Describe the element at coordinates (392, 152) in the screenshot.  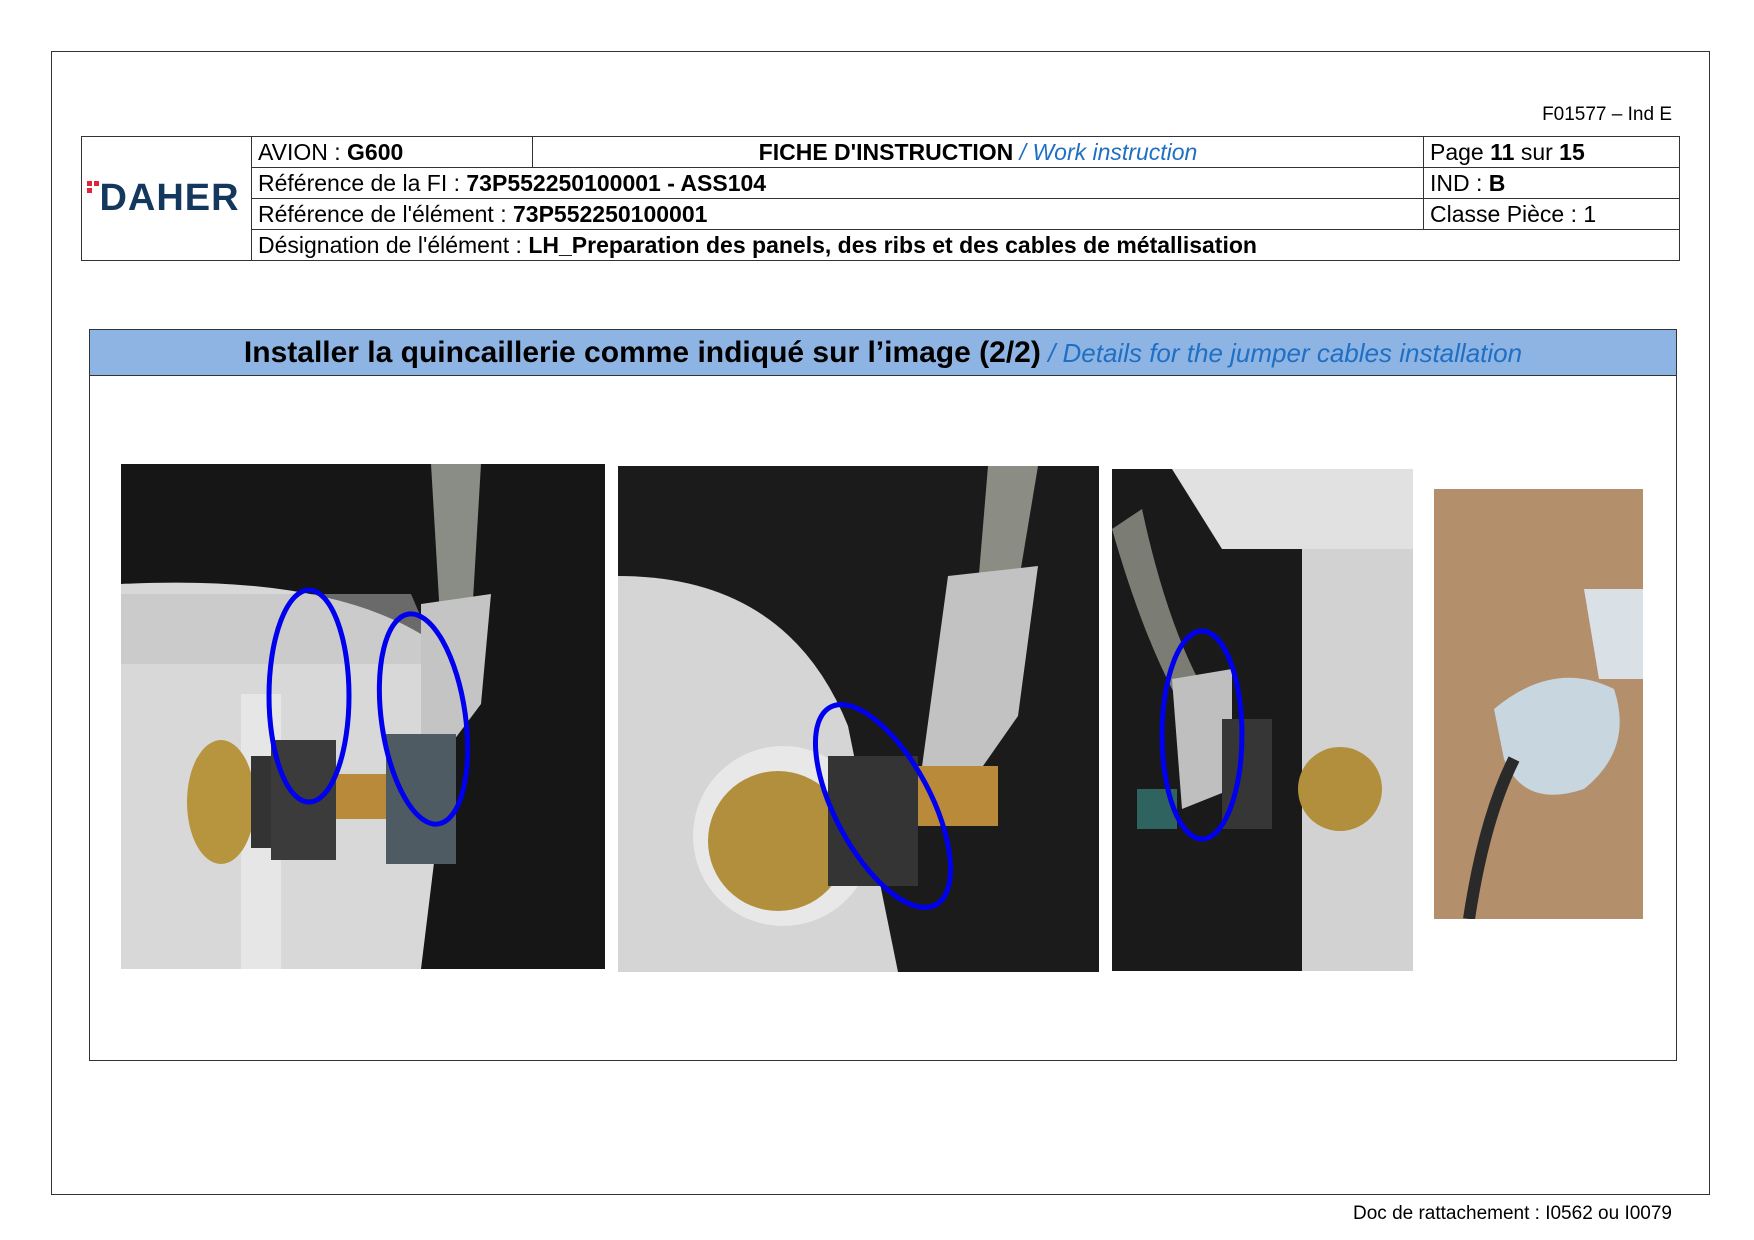
I see `avion-cell: AVION : G600` at that location.